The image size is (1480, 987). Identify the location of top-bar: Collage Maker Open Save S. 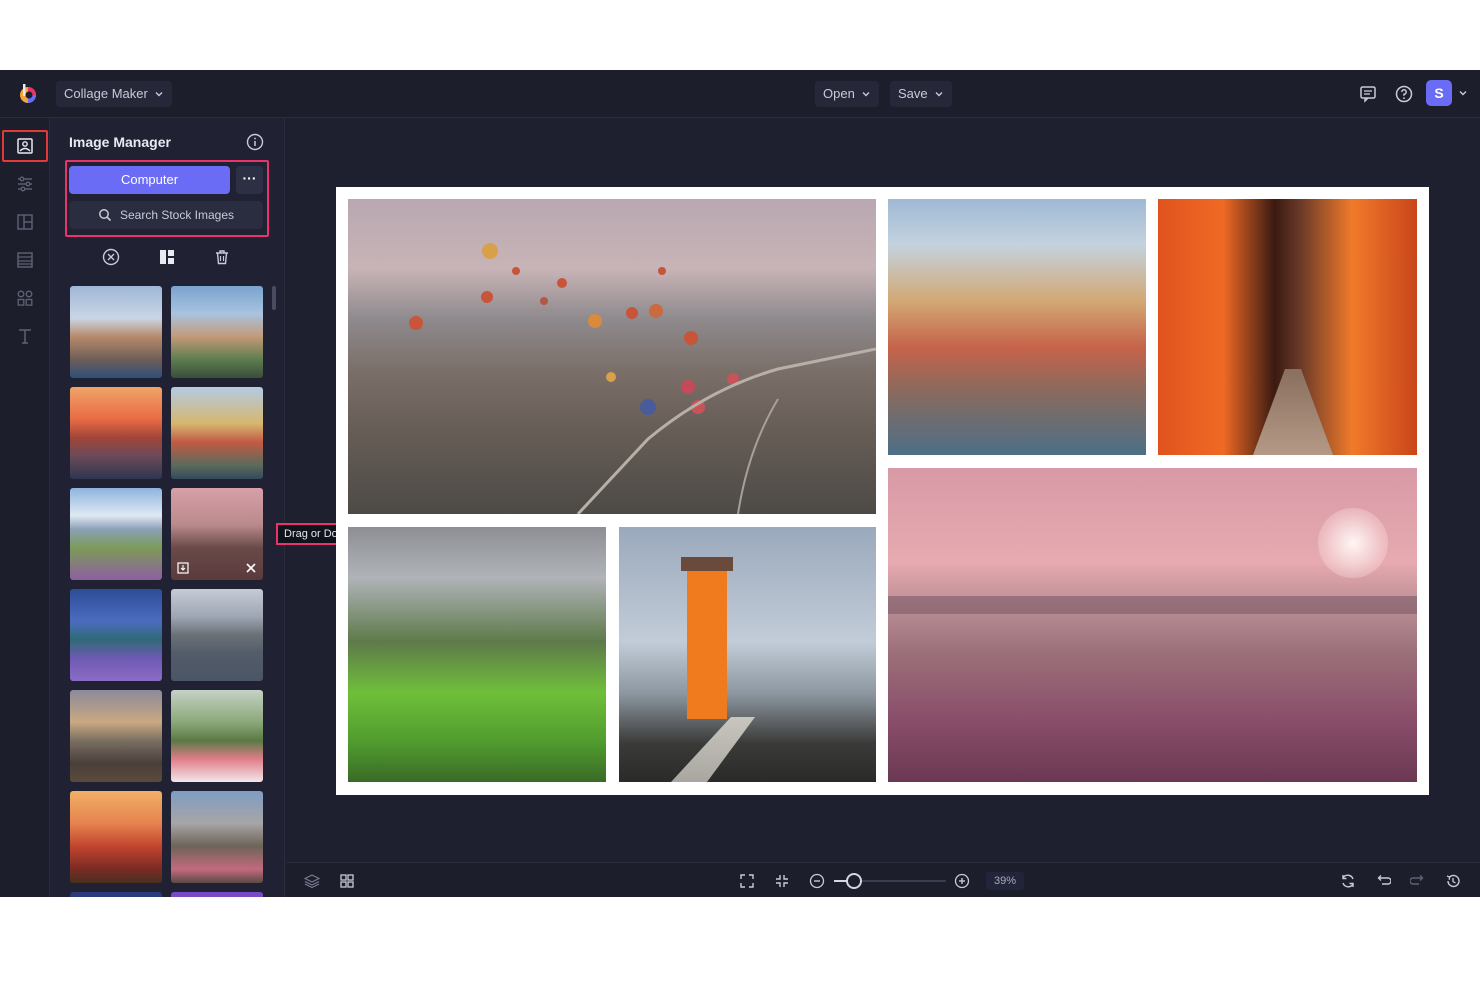
(740, 94).